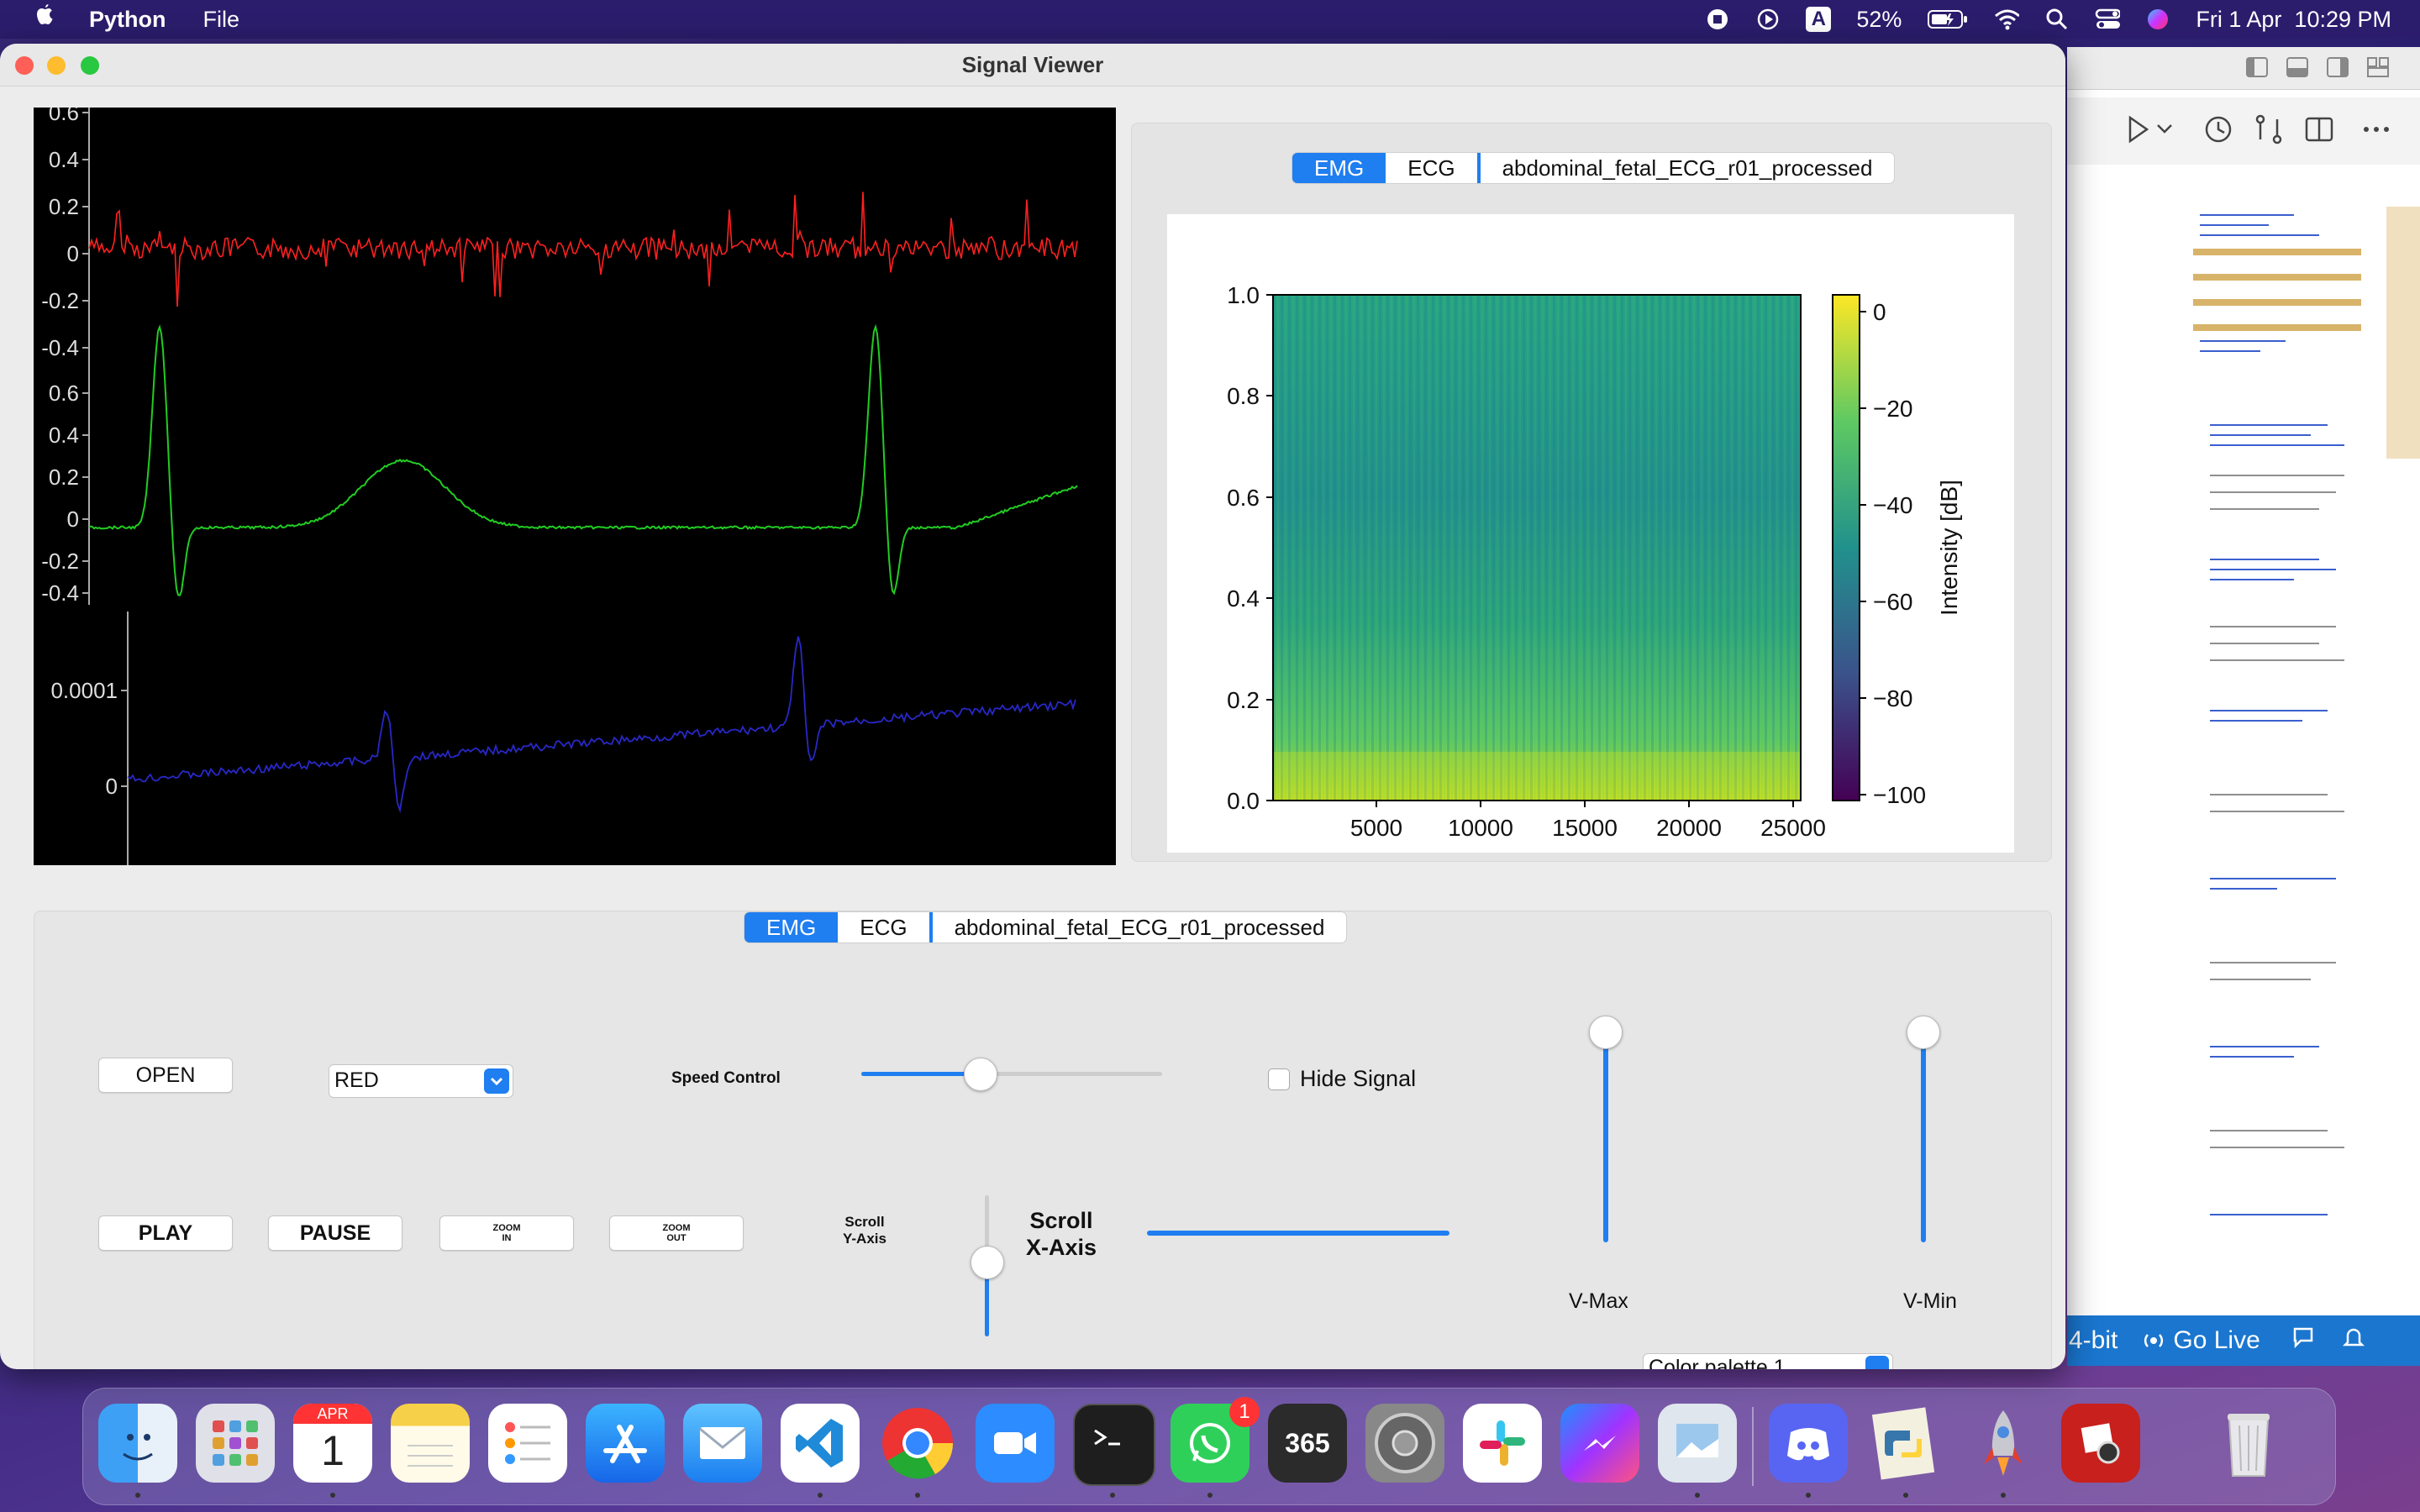  Describe the element at coordinates (1243, 598) in the screenshot. I see `spec-ytick-2: 0.4` at that location.